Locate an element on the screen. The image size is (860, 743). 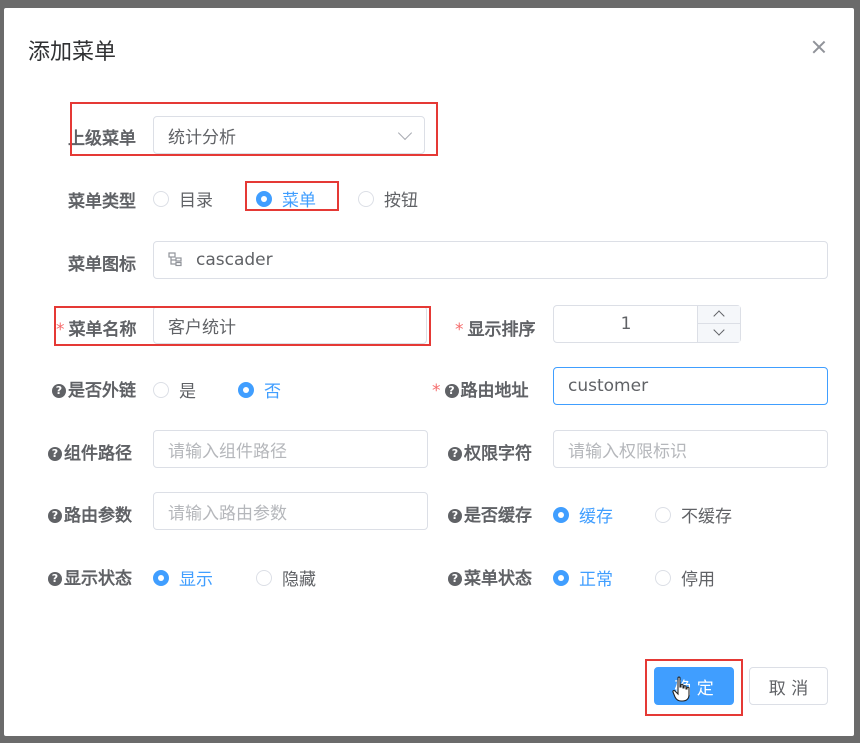
is-external-label: ? 是否外链 is located at coordinates (94, 388).